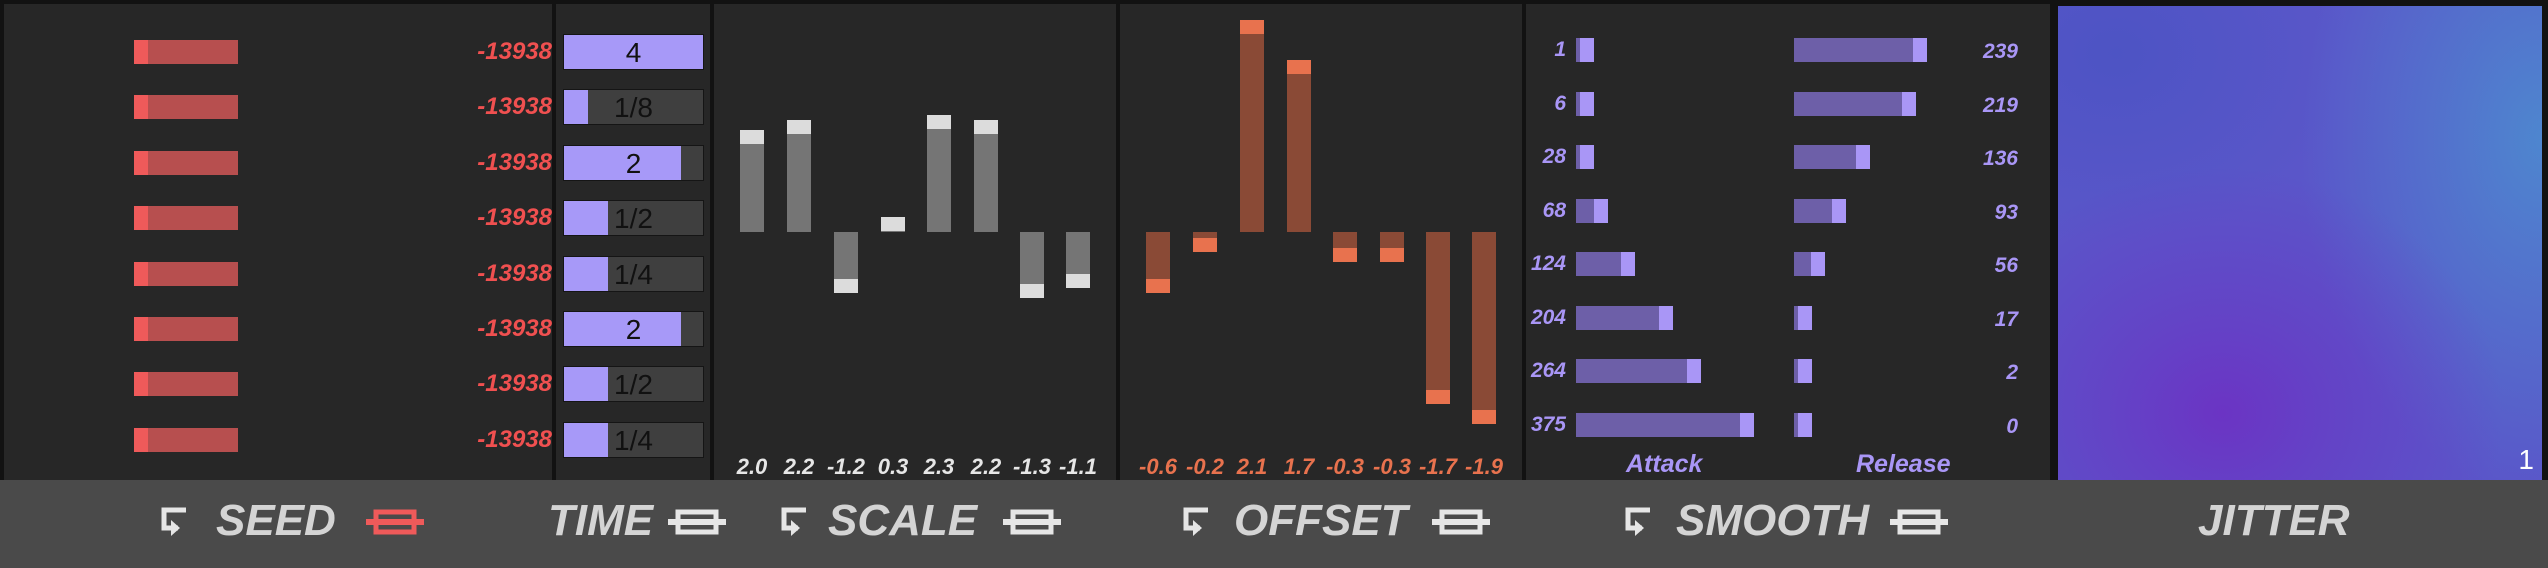  Describe the element at coordinates (1461, 524) in the screenshot. I see `offset-link-icon` at that location.